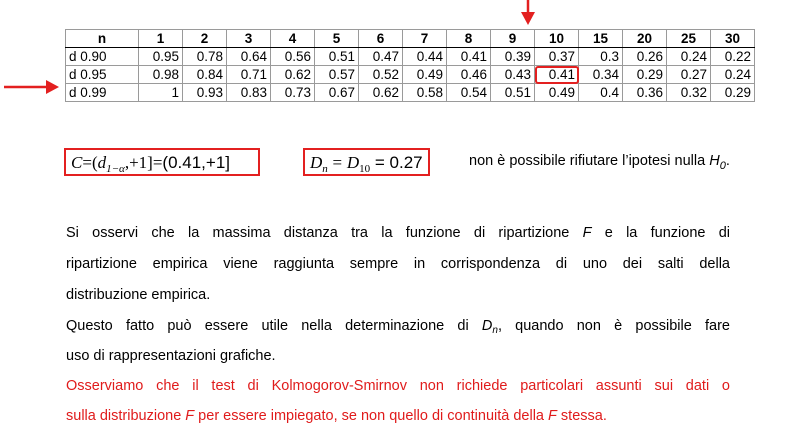 This screenshot has width=791, height=434. Describe the element at coordinates (336, 38) in the screenshot. I see `table-header-cell: 5` at that location.